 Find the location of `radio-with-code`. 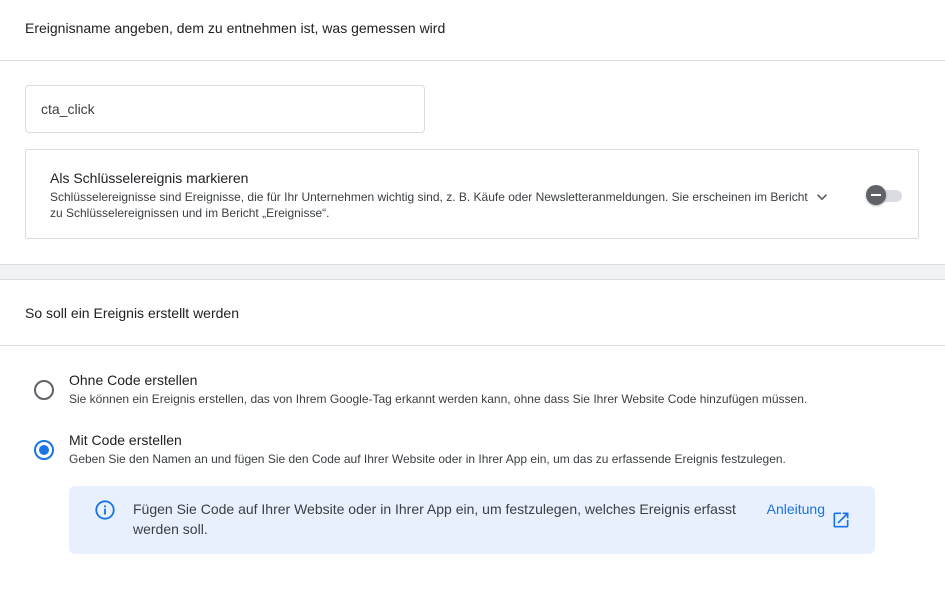

radio-with-code is located at coordinates (44, 450).